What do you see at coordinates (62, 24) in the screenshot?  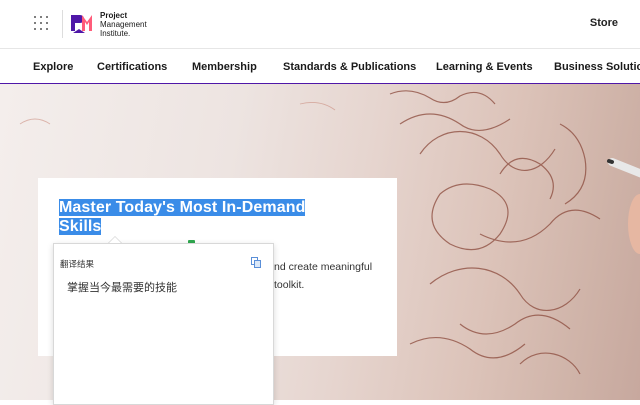 I see `header-divider` at bounding box center [62, 24].